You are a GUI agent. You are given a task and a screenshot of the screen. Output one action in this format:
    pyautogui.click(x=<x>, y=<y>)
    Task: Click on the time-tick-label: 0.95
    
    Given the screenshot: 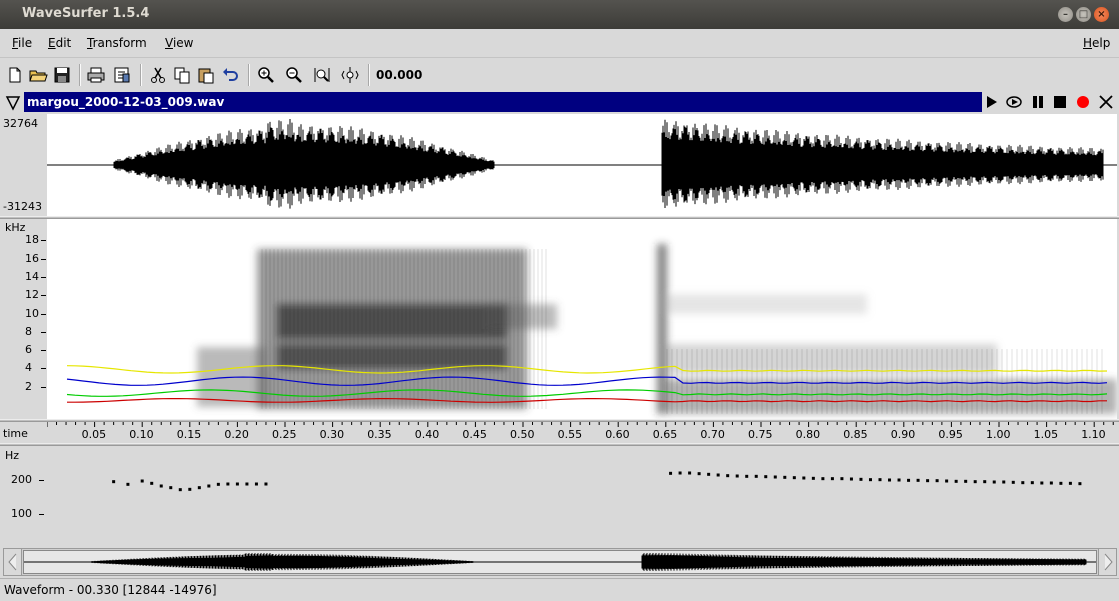 What is the action you would take?
    pyautogui.click(x=950, y=434)
    